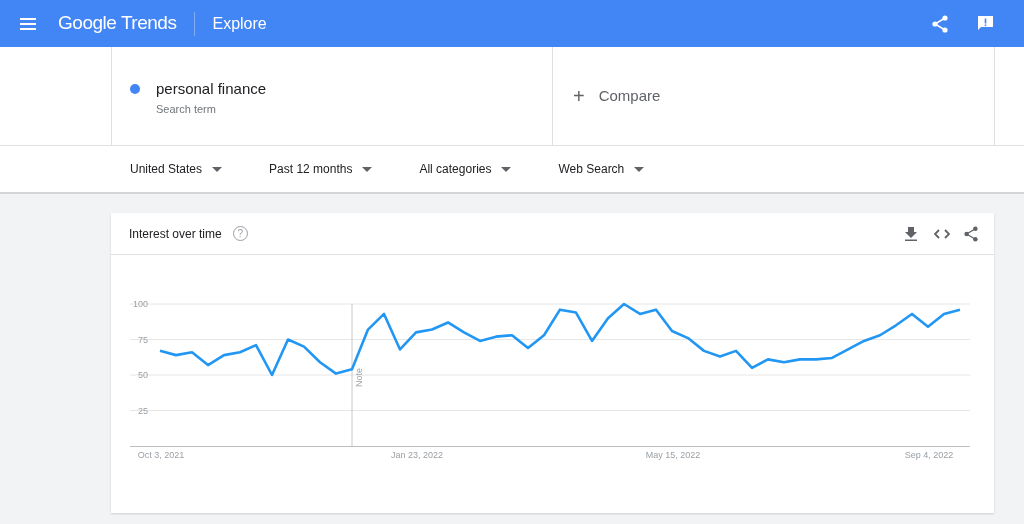 This screenshot has height=524, width=1024. Describe the element at coordinates (176, 169) in the screenshot. I see `filter-dropdown: United States` at that location.